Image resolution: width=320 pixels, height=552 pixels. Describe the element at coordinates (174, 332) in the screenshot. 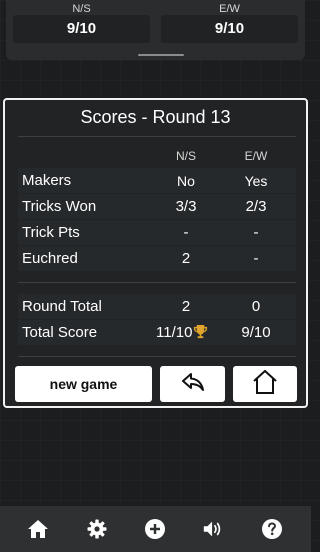

I see `ns-value: 11/10` at that location.